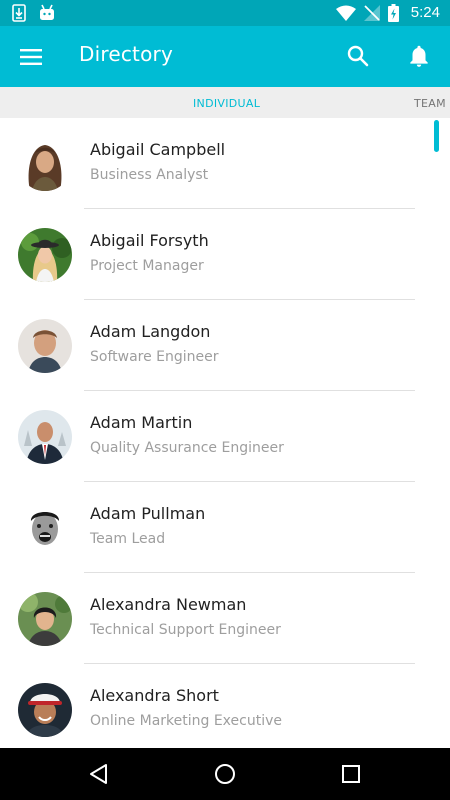  Describe the element at coordinates (358, 56) in the screenshot. I see `search-icon` at that location.